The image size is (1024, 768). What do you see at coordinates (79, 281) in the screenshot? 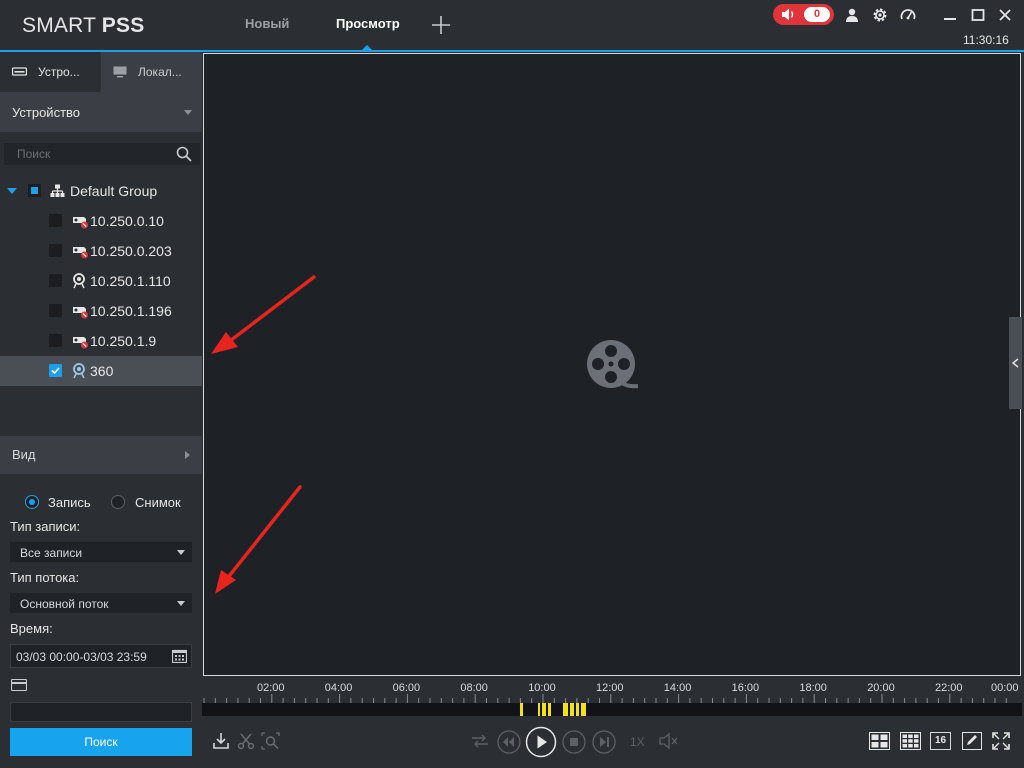
I see `ipc-camera-icon` at bounding box center [79, 281].